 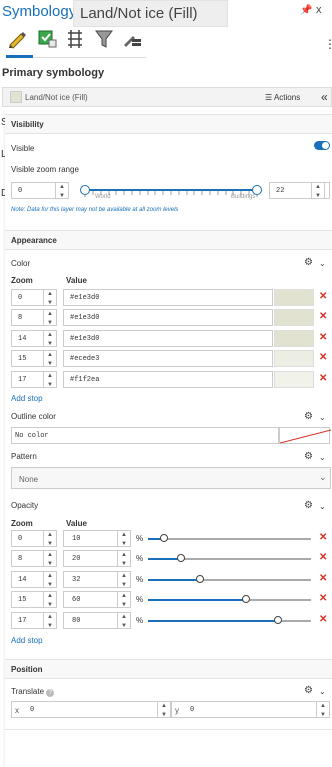 What do you see at coordinates (192, 710) in the screenshot?
I see `y-value: 0` at bounding box center [192, 710].